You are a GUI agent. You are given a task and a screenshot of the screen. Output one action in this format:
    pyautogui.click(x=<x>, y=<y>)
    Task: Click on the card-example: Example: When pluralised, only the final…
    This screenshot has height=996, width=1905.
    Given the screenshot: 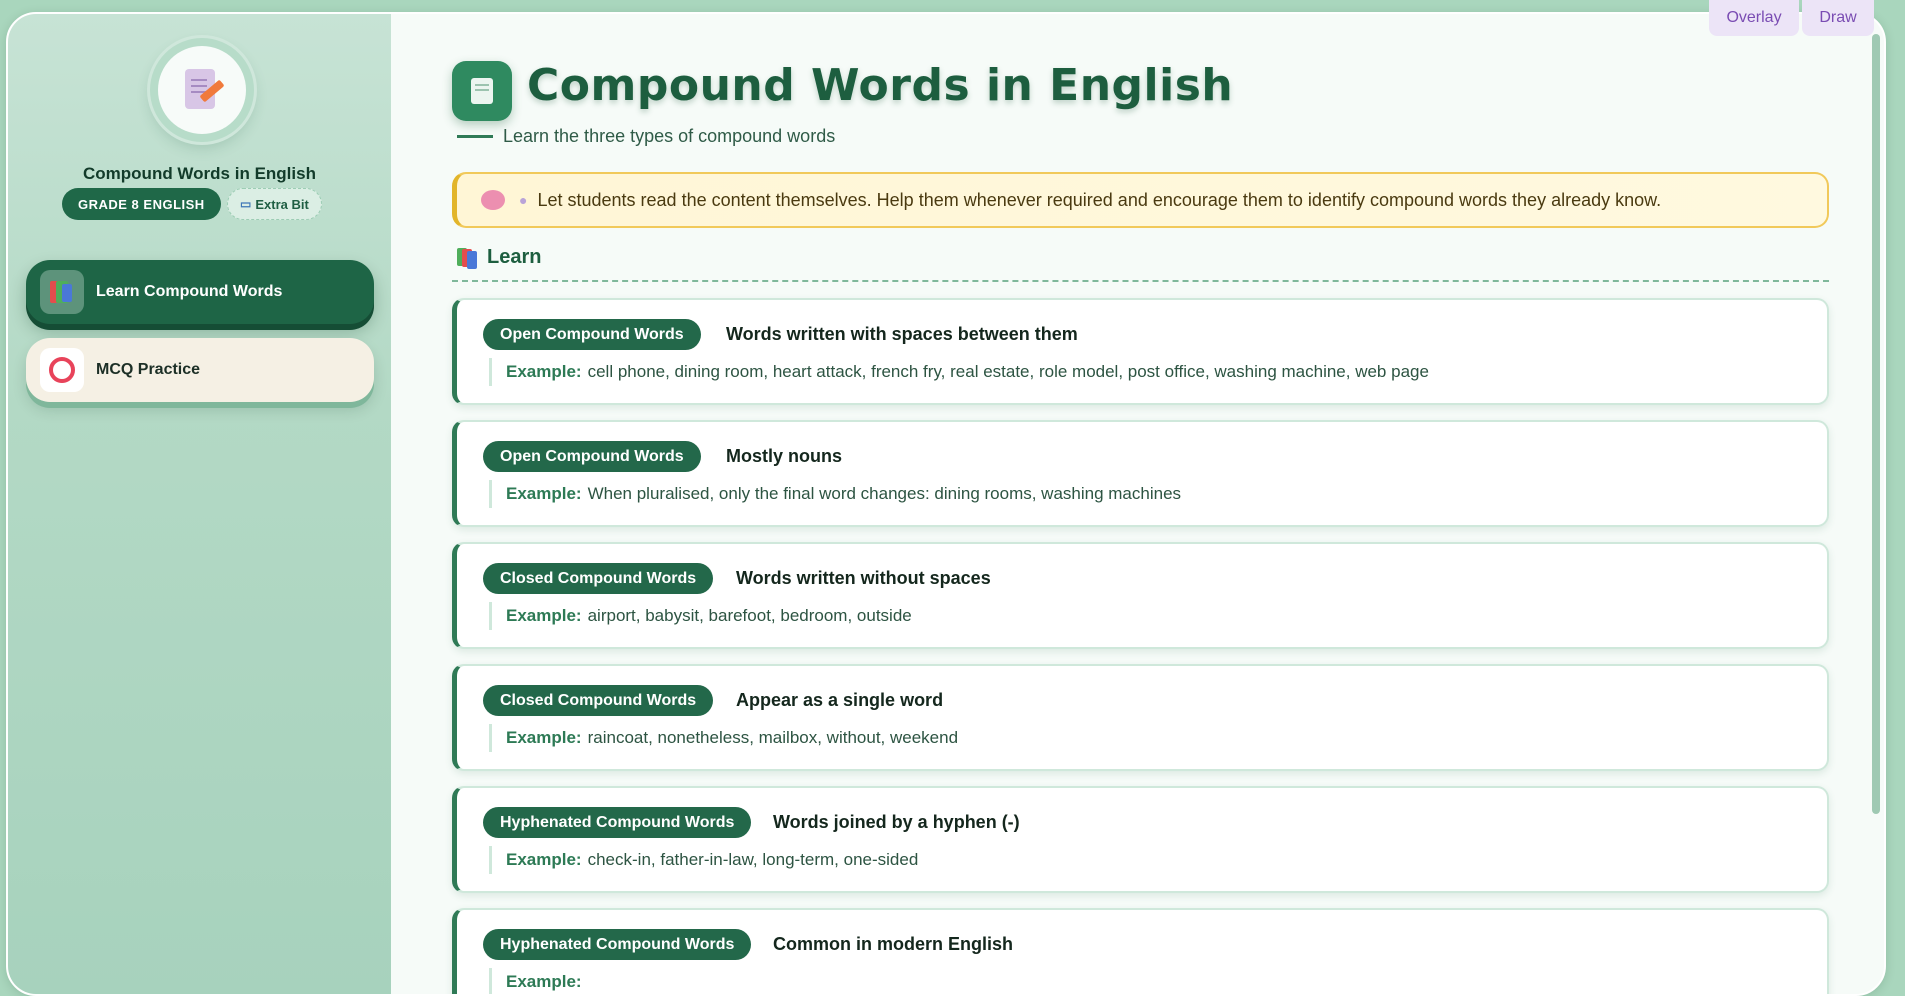 What is the action you would take?
    pyautogui.click(x=835, y=494)
    